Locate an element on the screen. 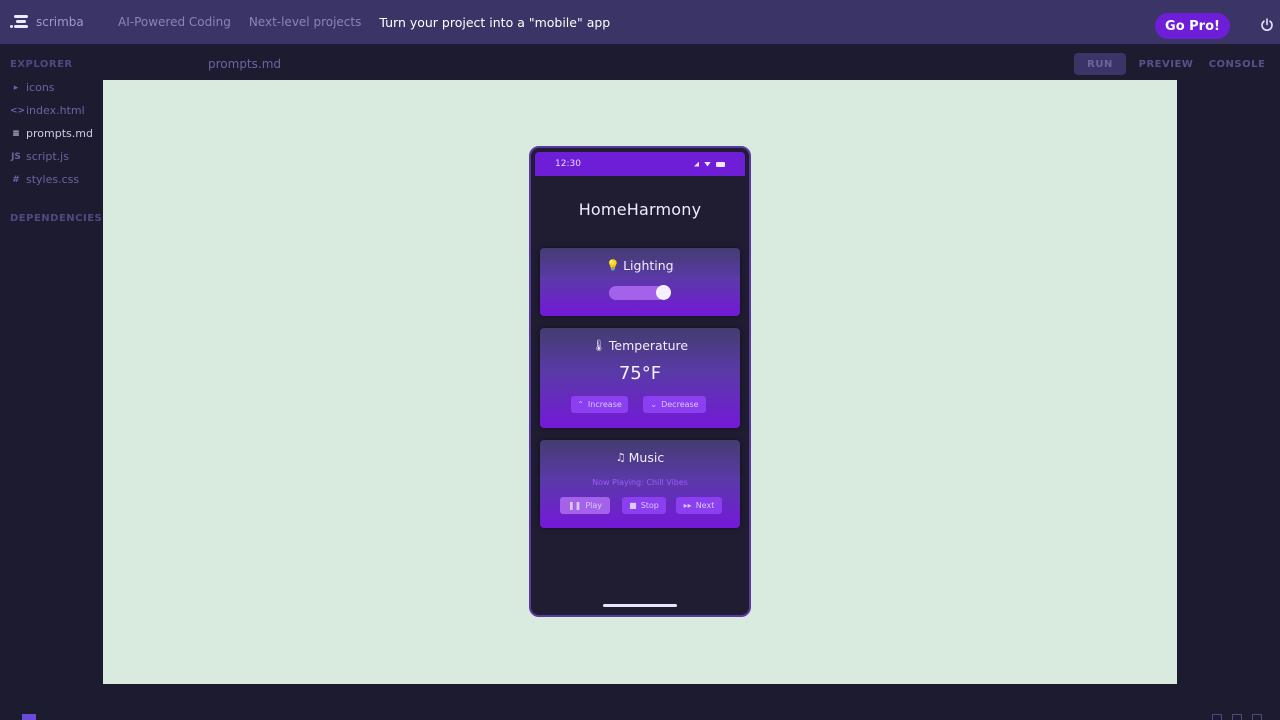  power-icon is located at coordinates (1267, 25).